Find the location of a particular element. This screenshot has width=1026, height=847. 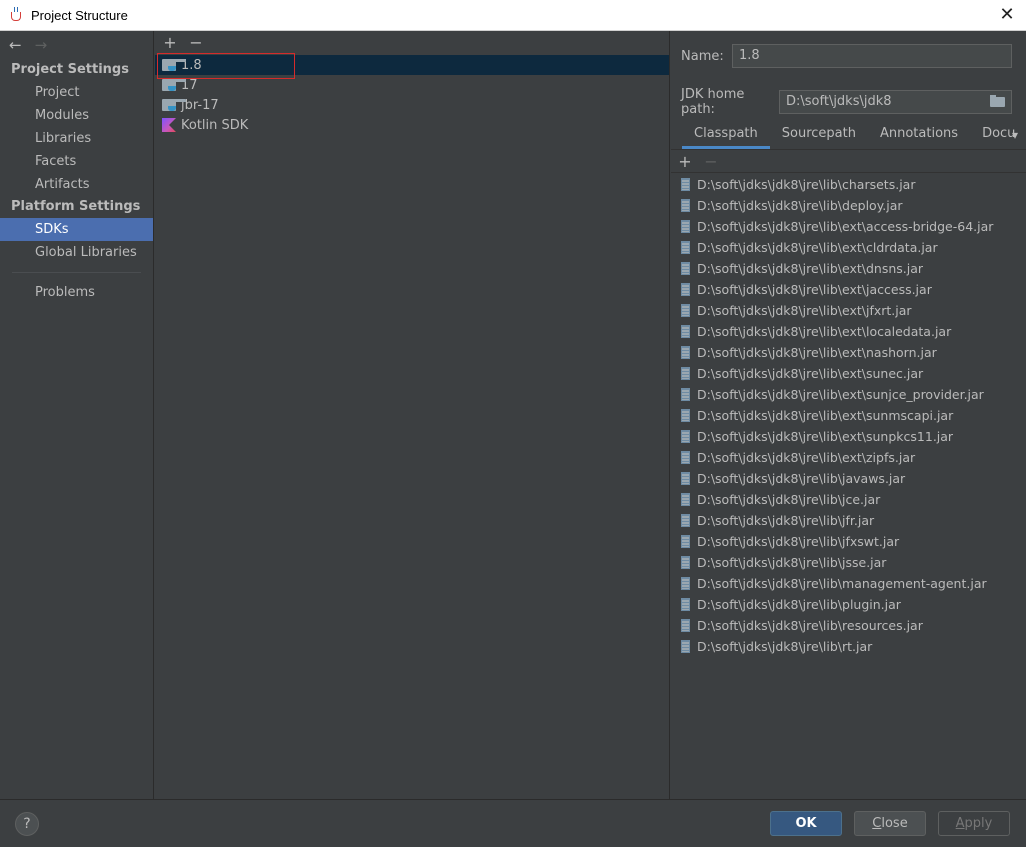

classpath-path: D:\soft\jdks\jdk8\jre\lib\jfxswt.jar is located at coordinates (798, 541).